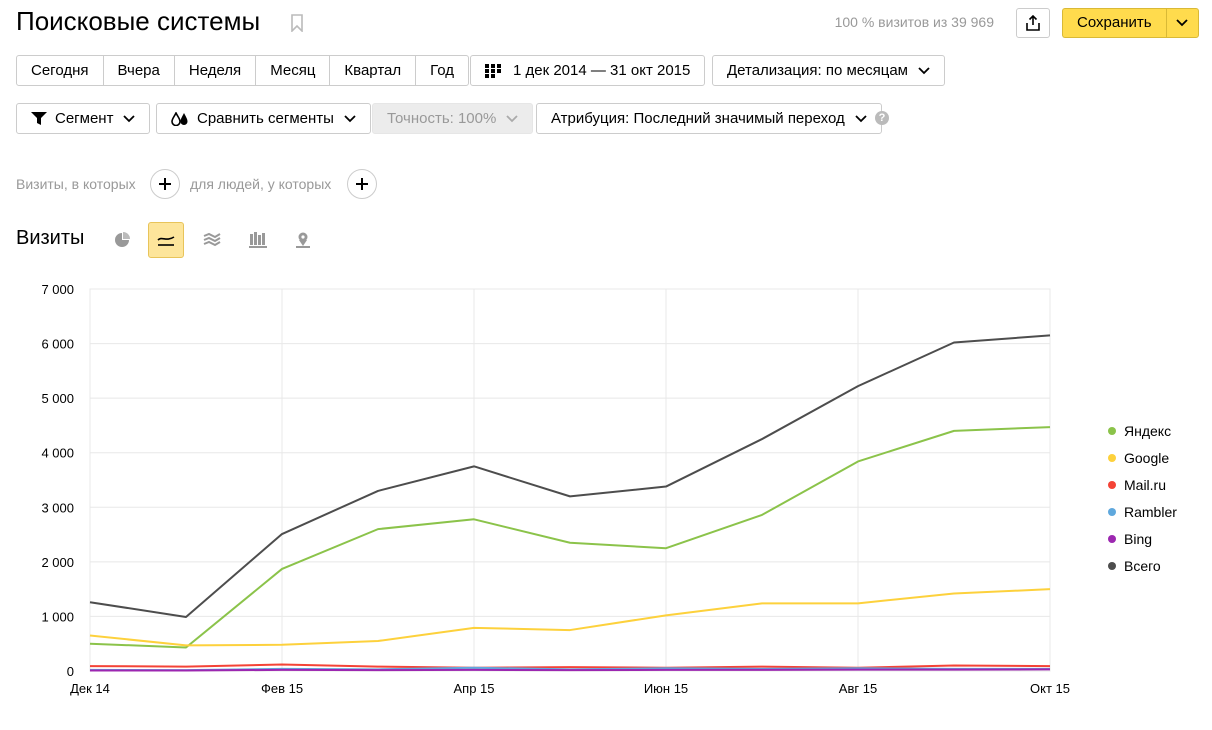 Image resolution: width=1212 pixels, height=730 pixels. What do you see at coordinates (50, 238) in the screenshot?
I see `chart-title: Визиты` at bounding box center [50, 238].